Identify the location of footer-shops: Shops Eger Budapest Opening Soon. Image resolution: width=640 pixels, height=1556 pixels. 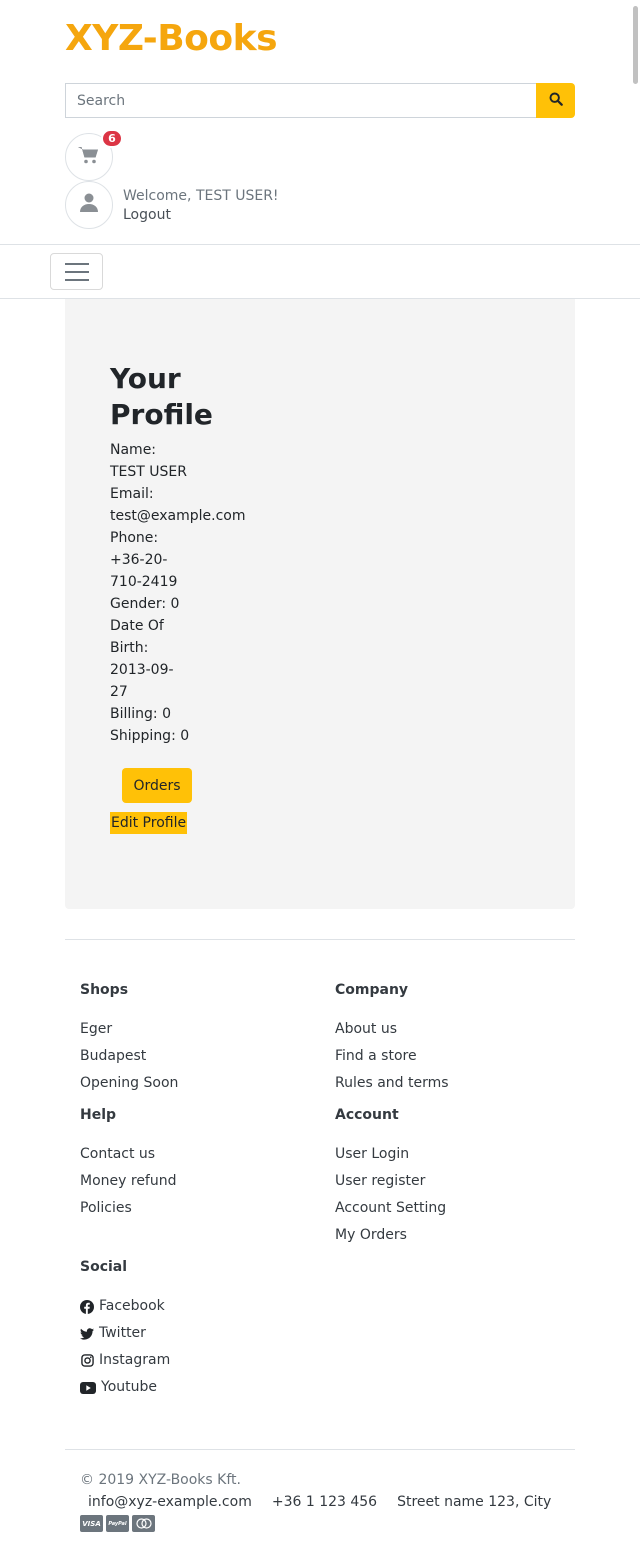
(129, 1038).